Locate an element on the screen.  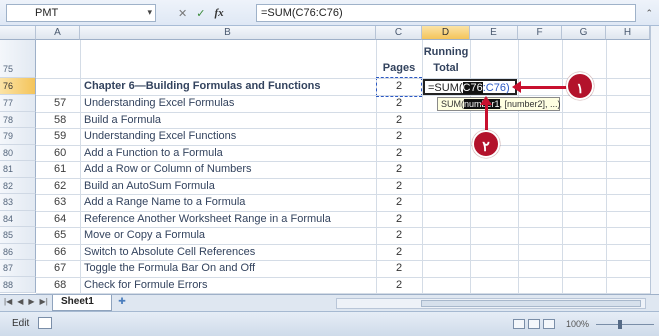
row-header: 88 is located at coordinates (18, 284).